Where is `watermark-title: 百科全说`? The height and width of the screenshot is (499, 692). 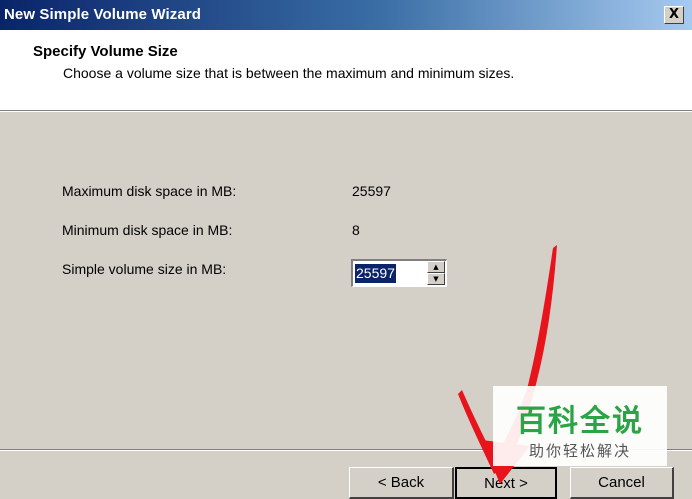
watermark-title: 百科全说 is located at coordinates (580, 421).